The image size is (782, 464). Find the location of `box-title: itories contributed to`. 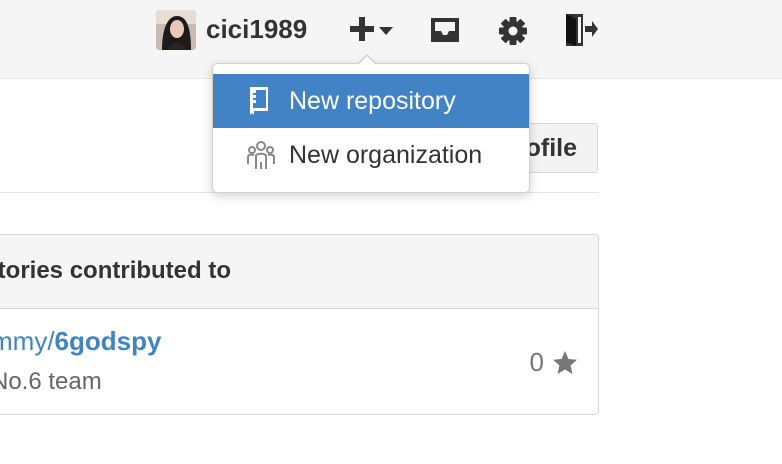

box-title: itories contributed to is located at coordinates (115, 270).